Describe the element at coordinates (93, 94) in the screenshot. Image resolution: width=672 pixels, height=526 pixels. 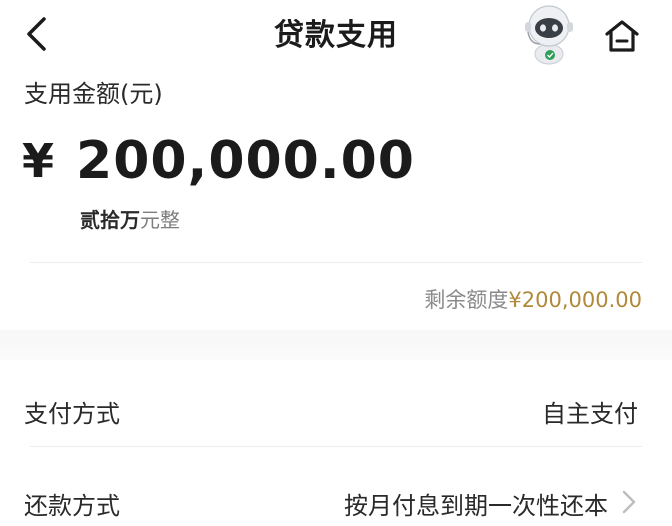
I see `amount-label: 支用金额(元)` at that location.